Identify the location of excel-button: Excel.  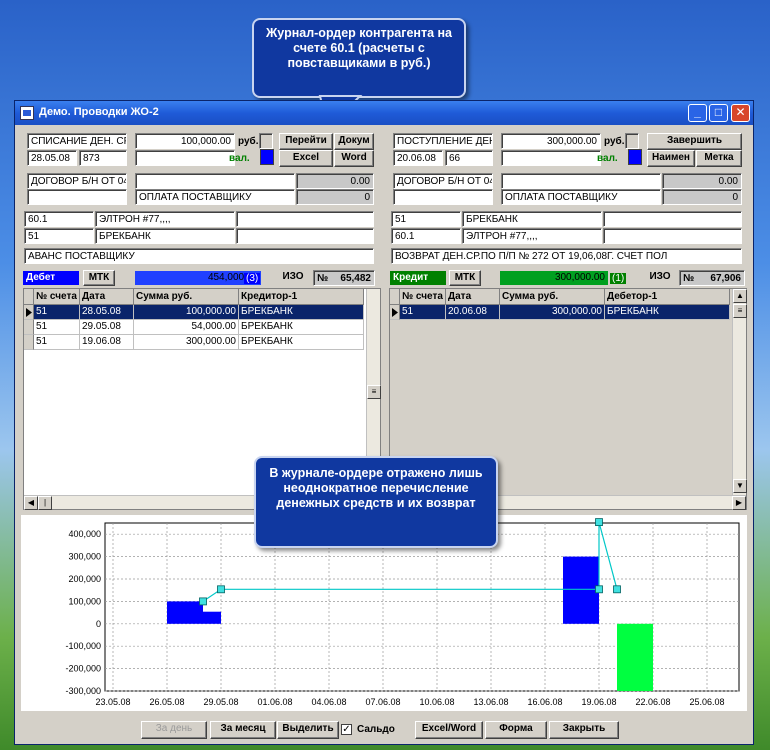
(306, 158).